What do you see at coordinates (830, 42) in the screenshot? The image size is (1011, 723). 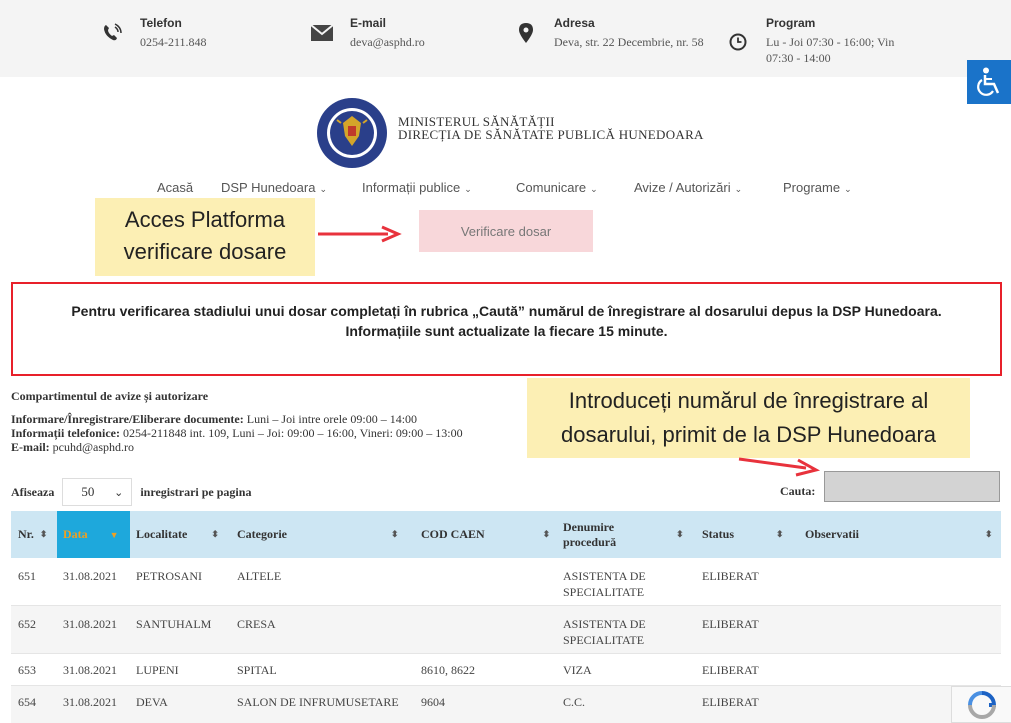 I see `schedule-line1: Lu - Joi 07:30 - 16:00; Vin` at bounding box center [830, 42].